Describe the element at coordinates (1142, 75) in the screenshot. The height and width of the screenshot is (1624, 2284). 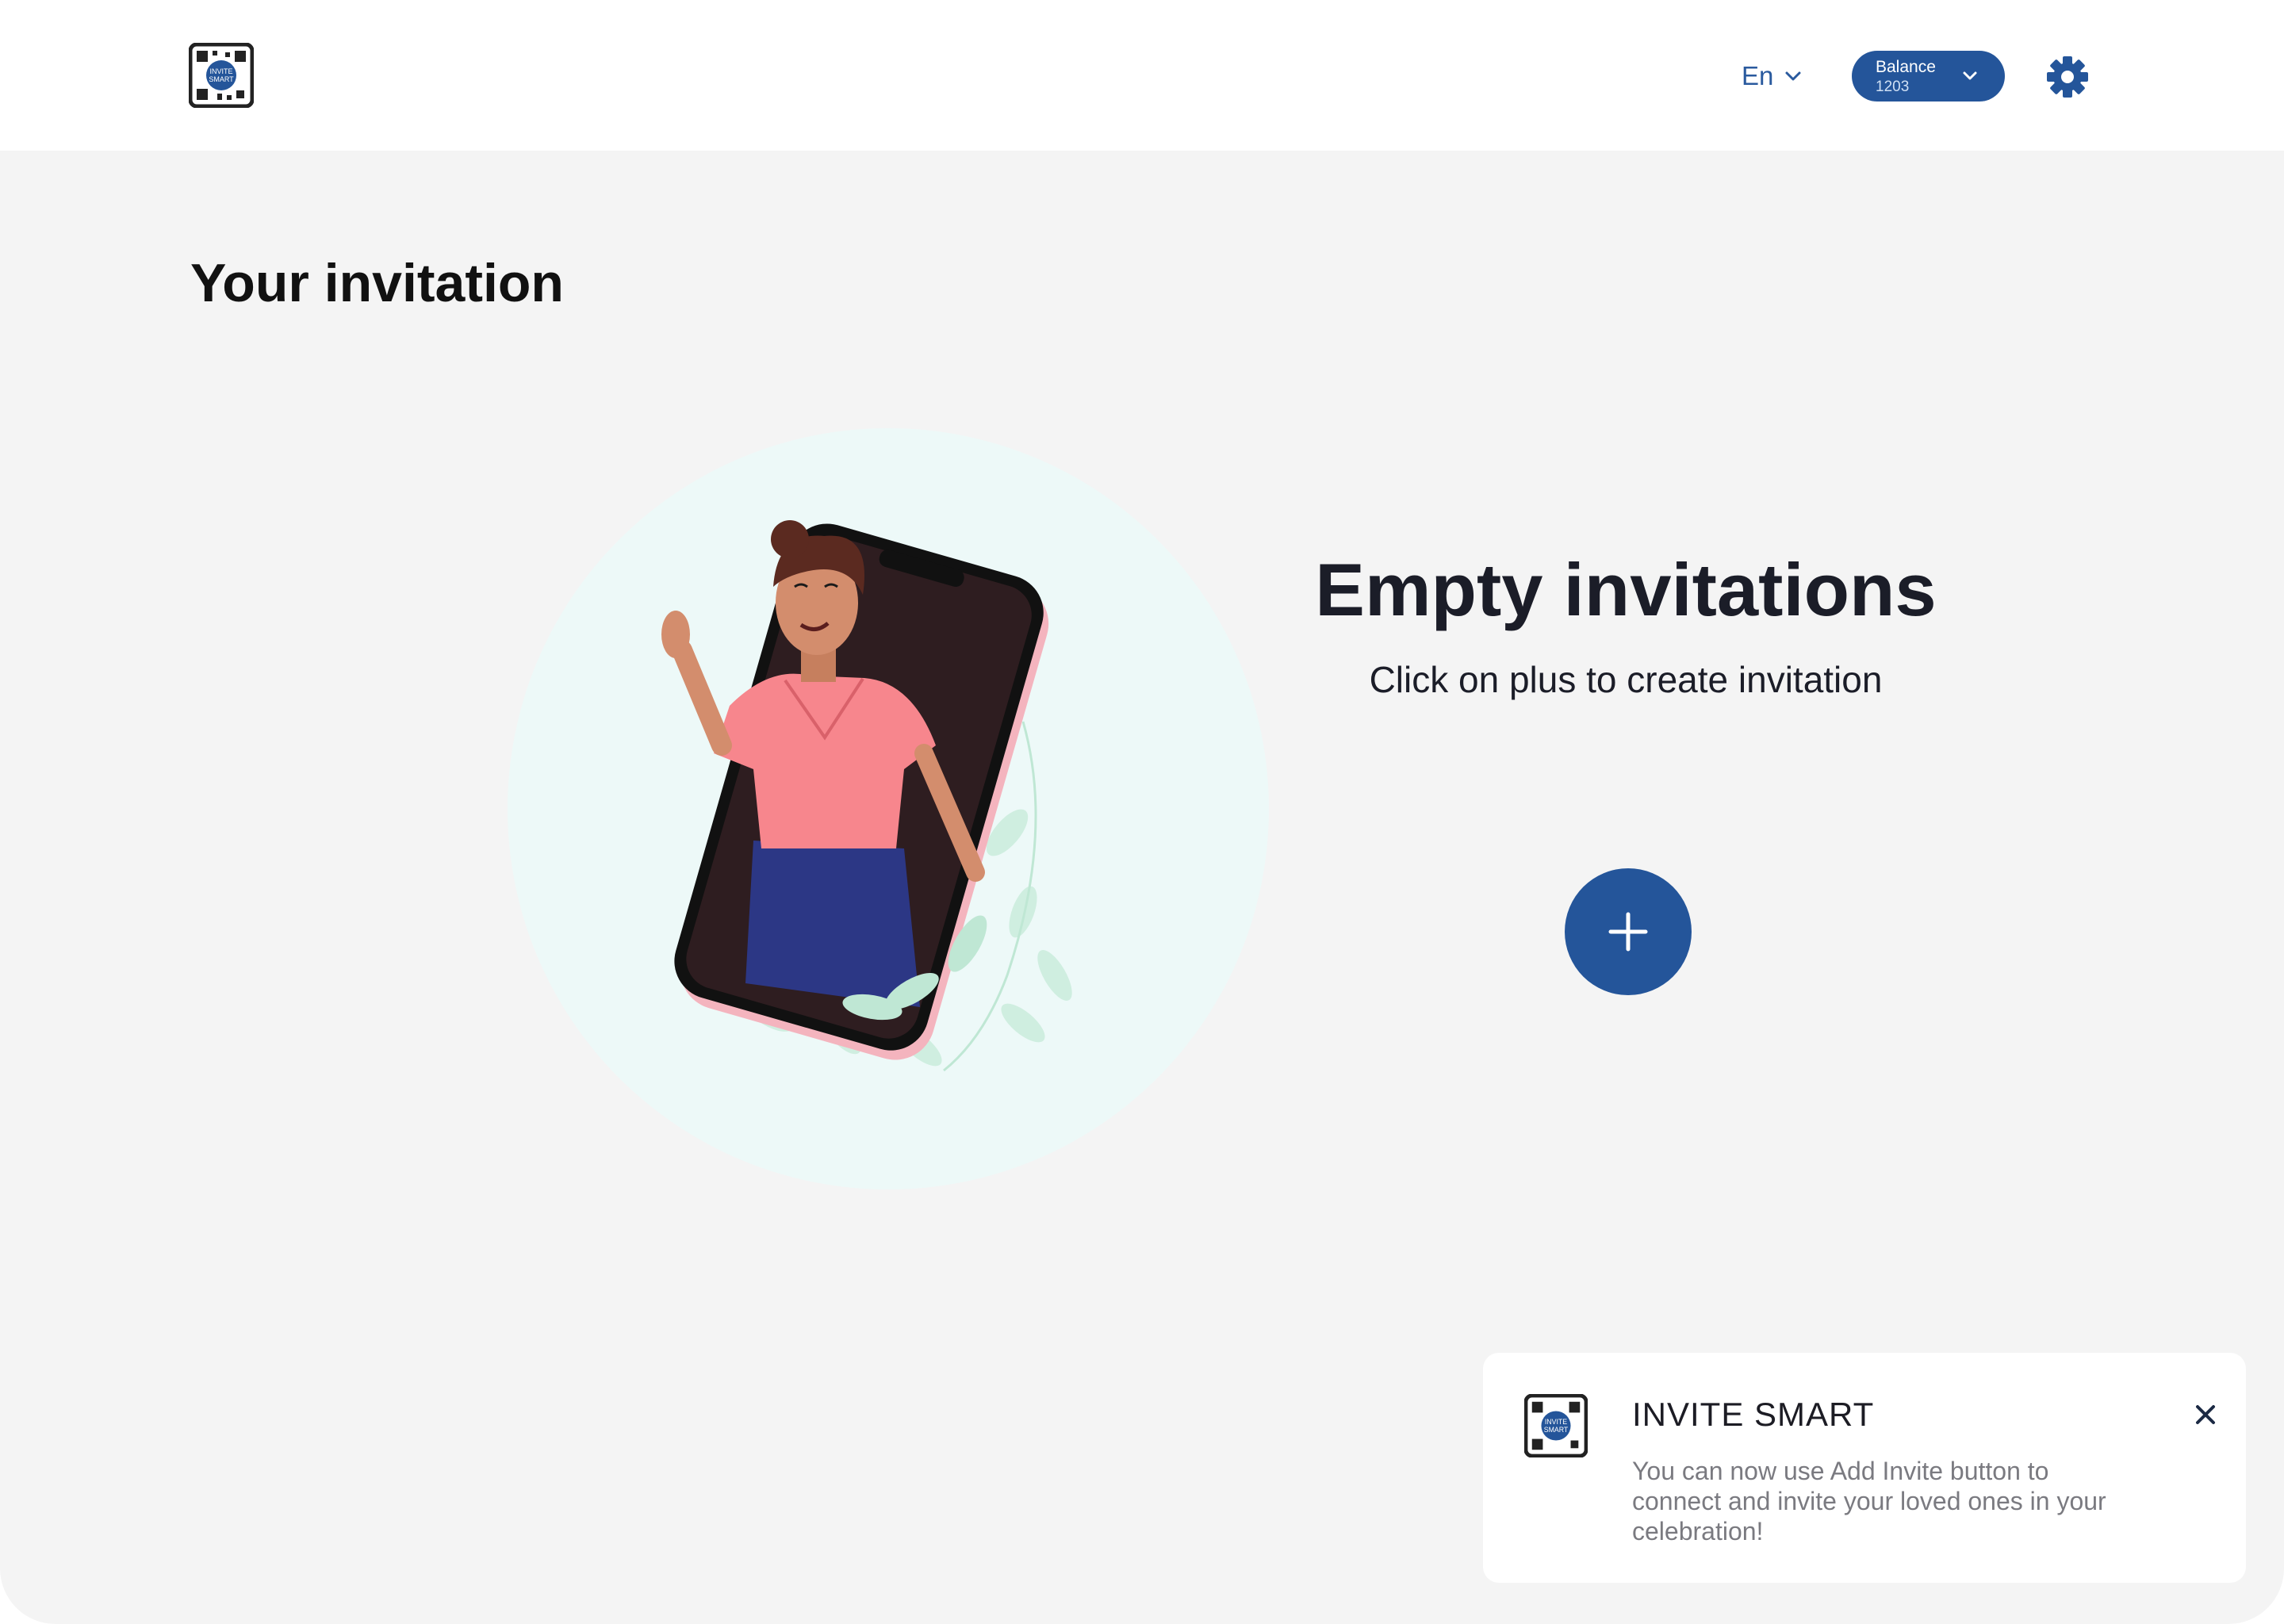
I see `top-bar: INVITE SMART En Balance 1203` at that location.